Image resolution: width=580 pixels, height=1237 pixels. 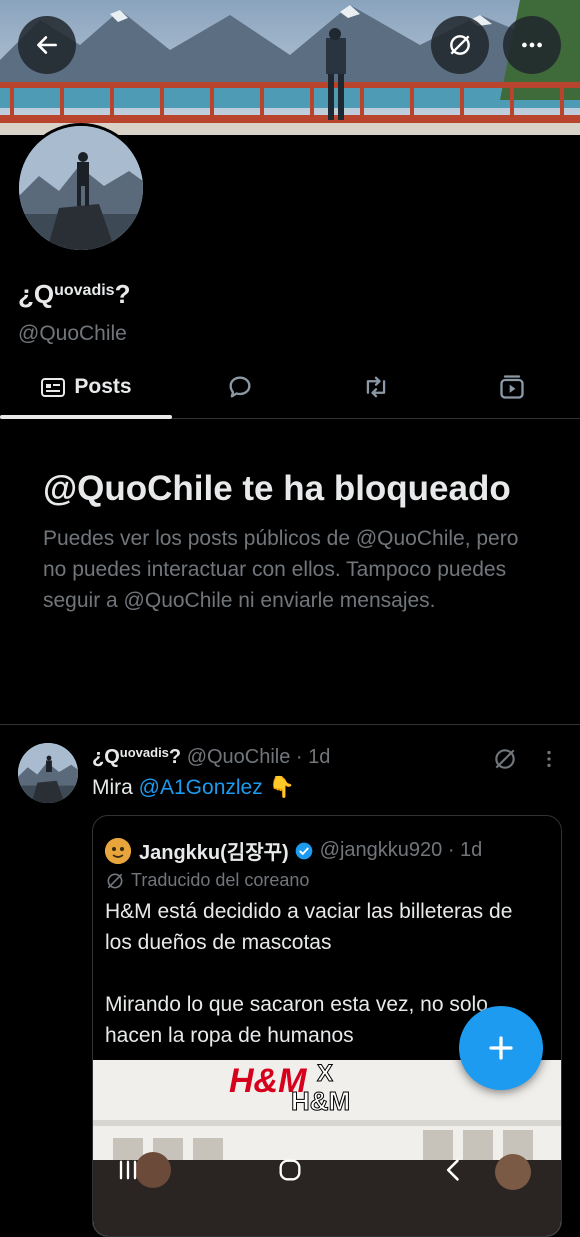 I want to click on post-text: Mira @A1Gonzlez 👇, so click(x=193, y=788).